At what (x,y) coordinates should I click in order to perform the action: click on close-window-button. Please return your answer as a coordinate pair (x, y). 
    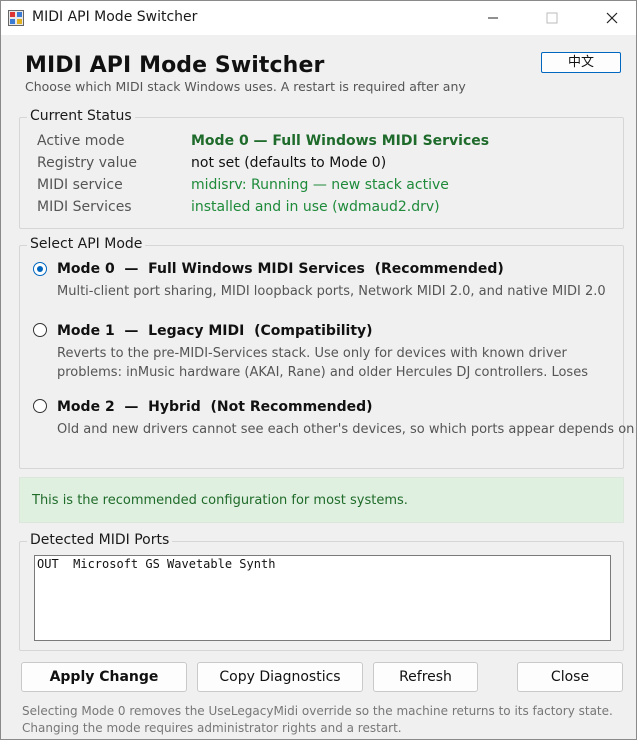
    Looking at the image, I should click on (612, 18).